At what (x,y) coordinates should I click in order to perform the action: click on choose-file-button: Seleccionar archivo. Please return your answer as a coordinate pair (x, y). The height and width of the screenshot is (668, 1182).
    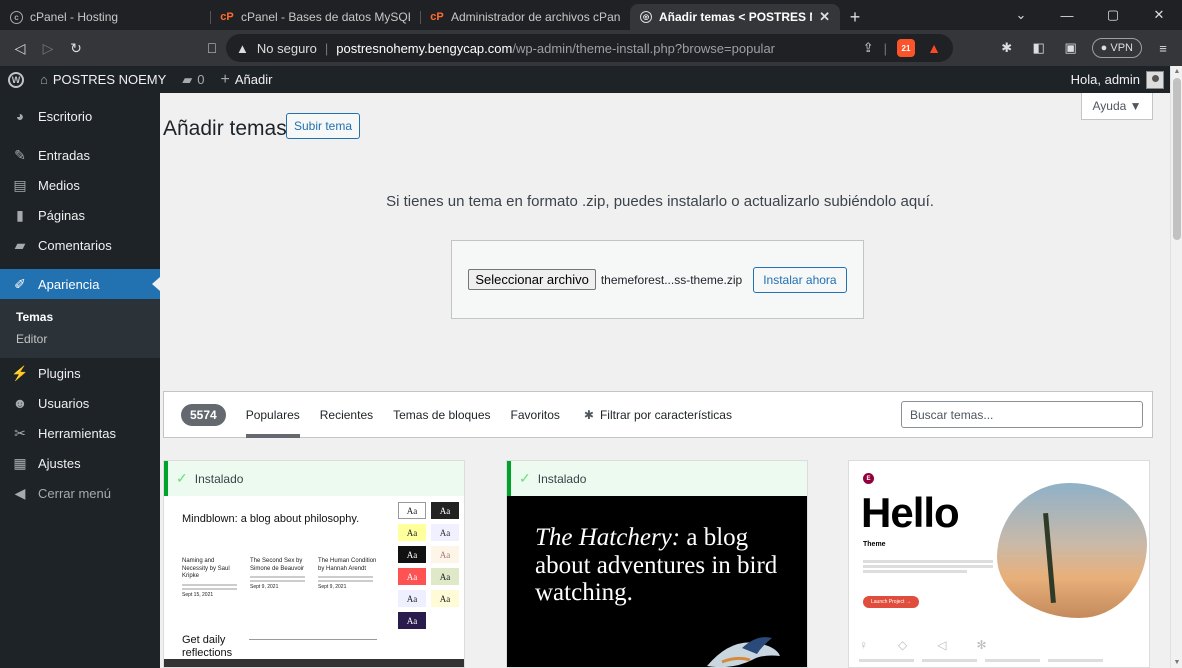
    Looking at the image, I should click on (532, 279).